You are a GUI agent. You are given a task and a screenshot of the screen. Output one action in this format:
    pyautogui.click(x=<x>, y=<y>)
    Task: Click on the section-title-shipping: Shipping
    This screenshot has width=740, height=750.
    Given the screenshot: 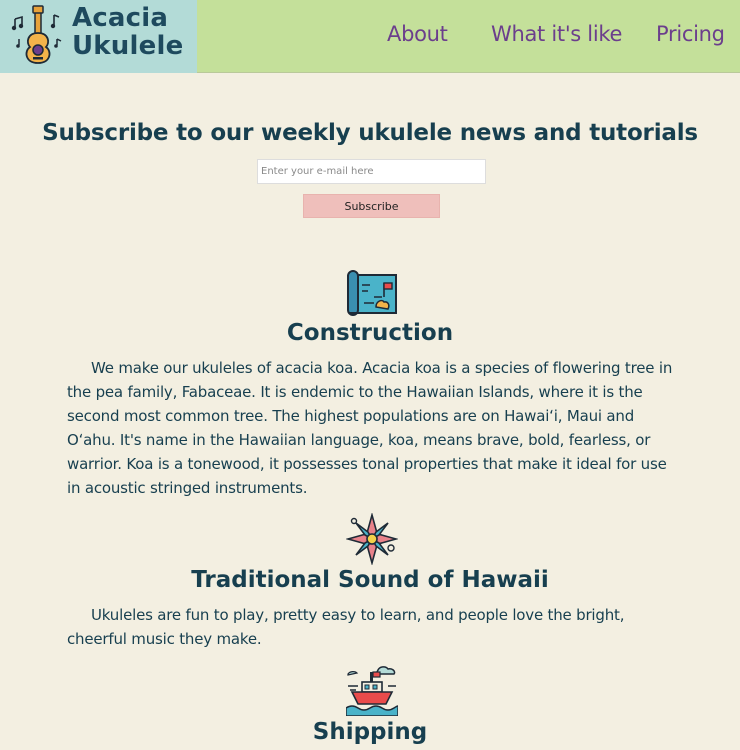 What is the action you would take?
    pyautogui.click(x=370, y=732)
    